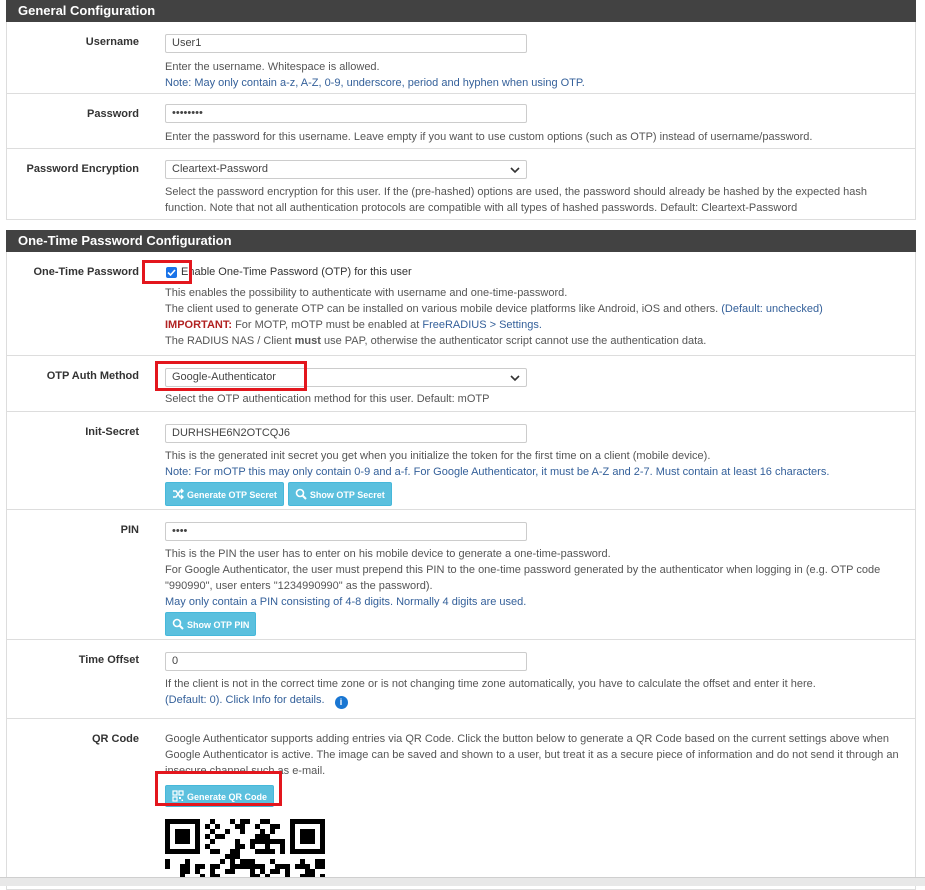 The height and width of the screenshot is (890, 925). I want to click on time-offset-default: (Default: 0). Click Info for details., so click(245, 700).